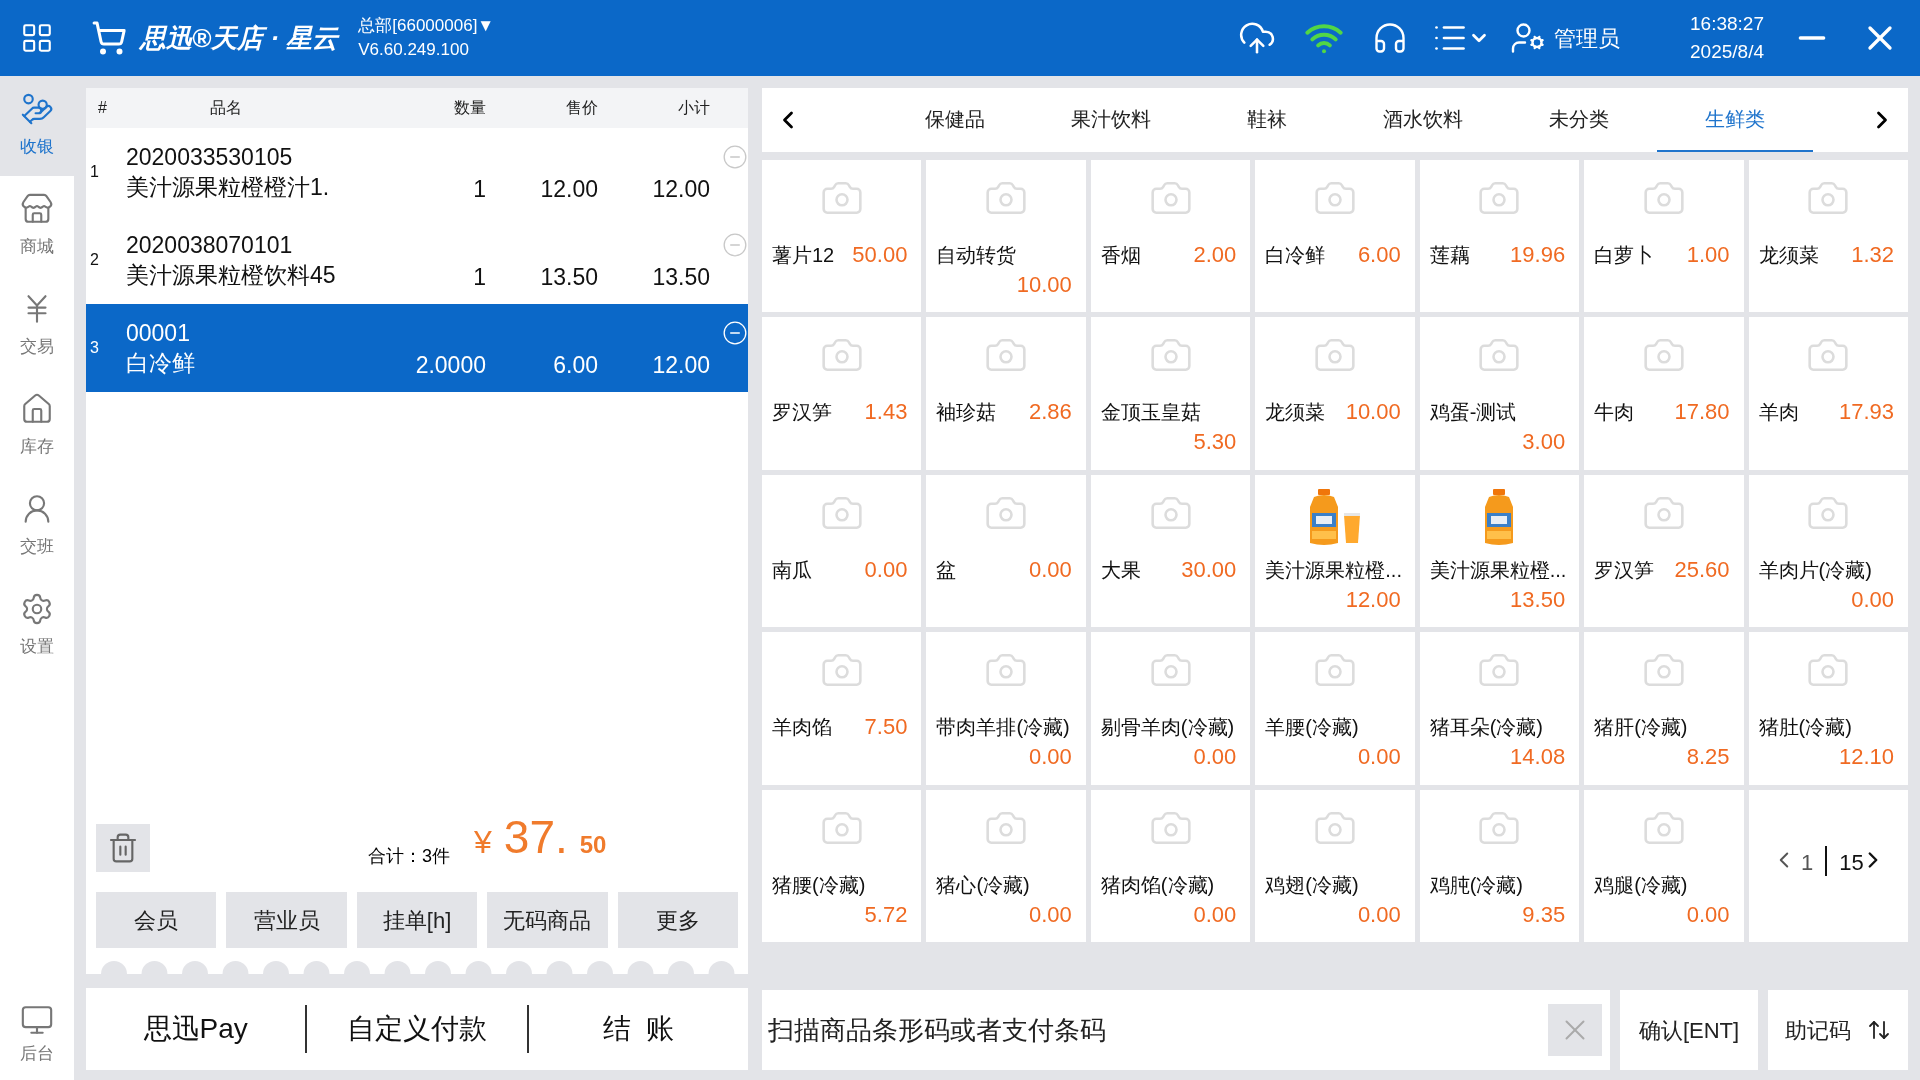 This screenshot has width=1920, height=1080. Describe the element at coordinates (1664, 551) in the screenshot. I see `product-card: 罗汉笋 25.60` at that location.